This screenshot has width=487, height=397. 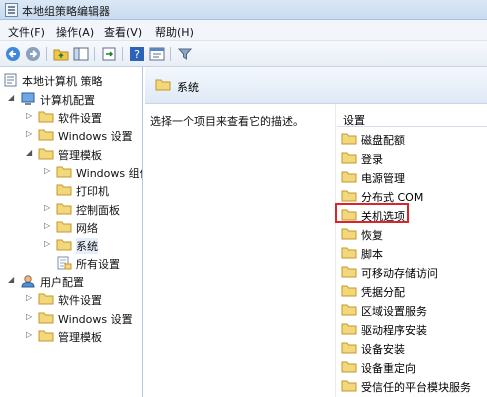 I want to click on setting-label: 凭据分配, so click(x=383, y=292).